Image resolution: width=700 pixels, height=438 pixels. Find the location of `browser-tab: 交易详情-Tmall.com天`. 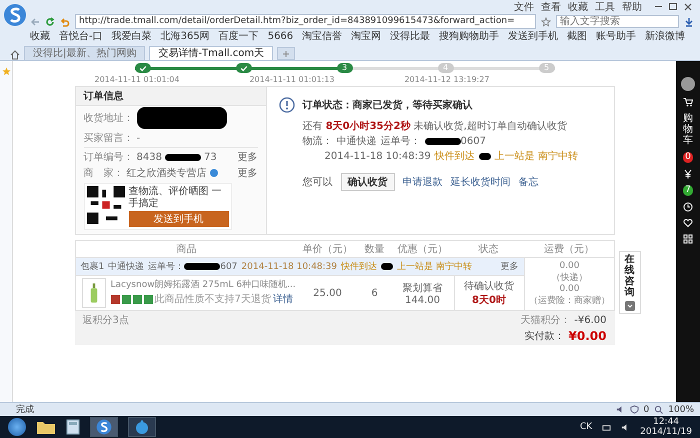

browser-tab: 交易详情-Tmall.com天 is located at coordinates (211, 53).